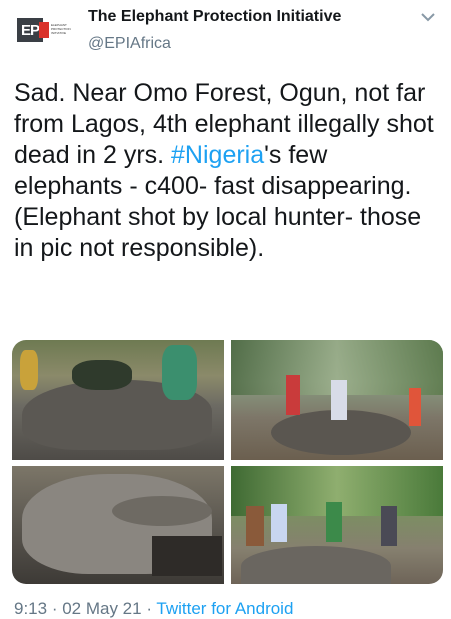 Image resolution: width=451 pixels, height=619 pixels. Describe the element at coordinates (214, 17) in the screenshot. I see `display-name: The Elephant Protection Initiative` at that location.